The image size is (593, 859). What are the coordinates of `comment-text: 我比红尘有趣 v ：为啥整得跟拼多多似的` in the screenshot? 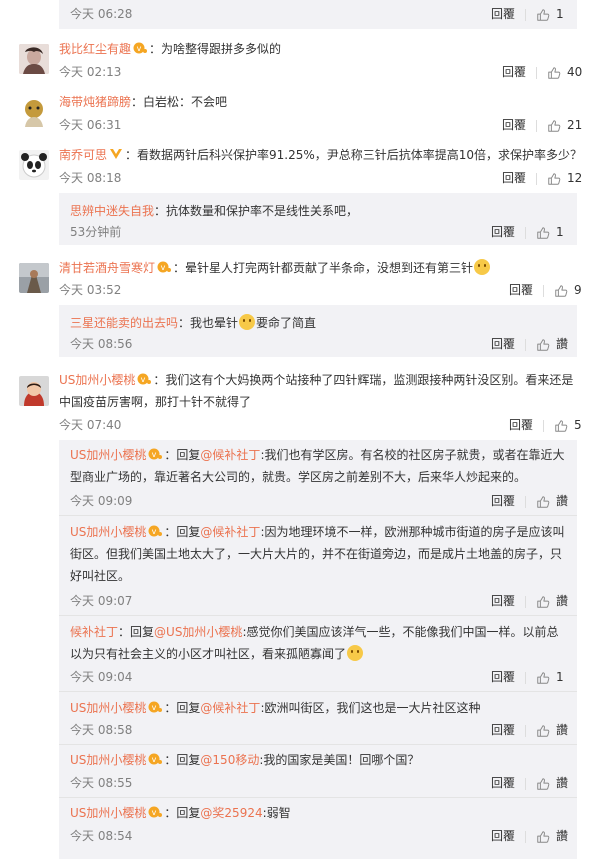 It's located at (170, 49).